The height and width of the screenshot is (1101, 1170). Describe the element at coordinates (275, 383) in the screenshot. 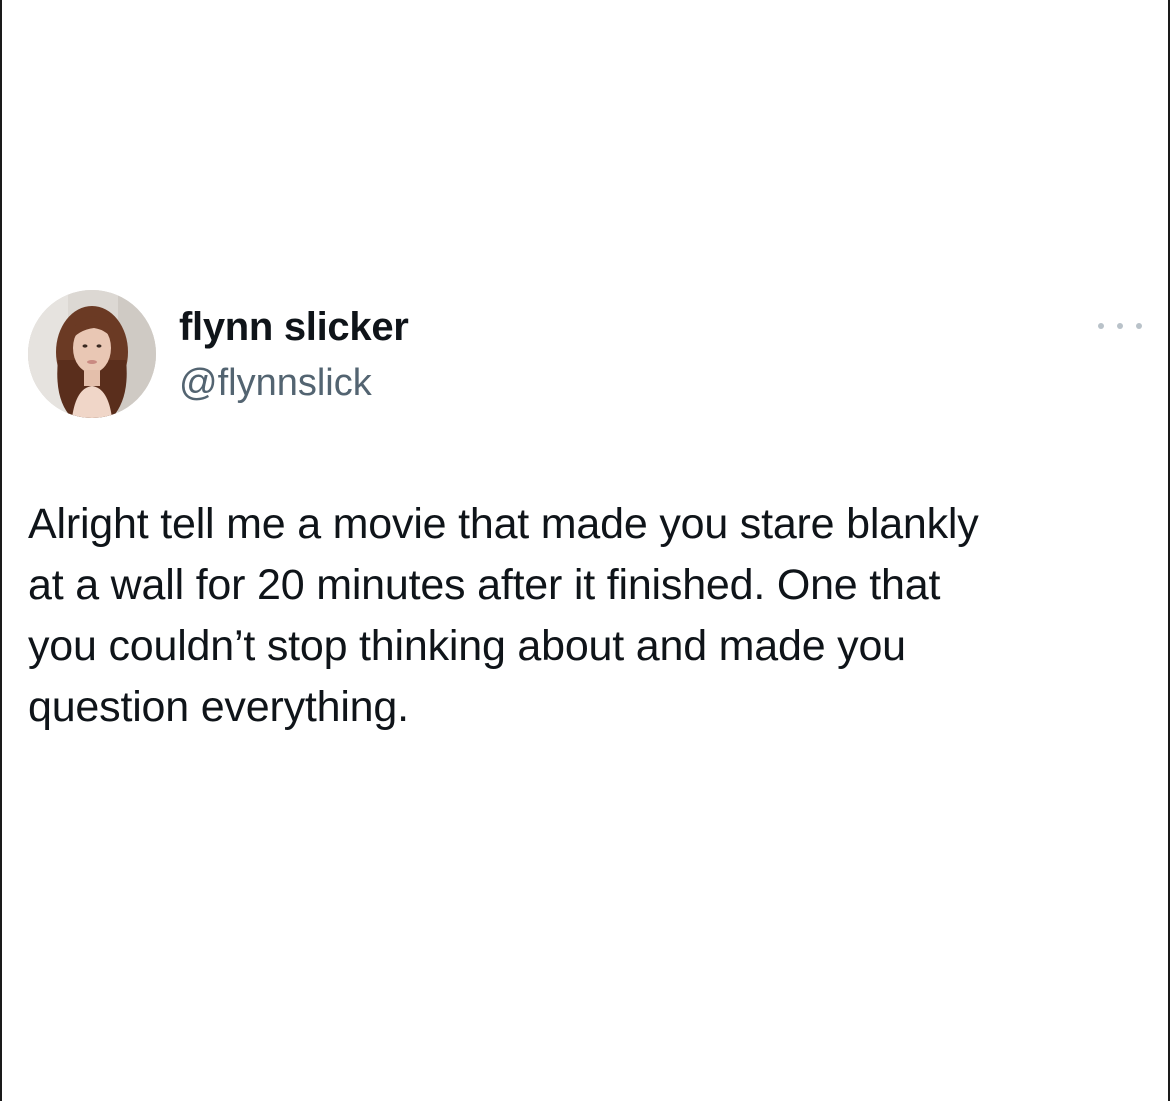

I see `user-handle: @flynnslick` at that location.